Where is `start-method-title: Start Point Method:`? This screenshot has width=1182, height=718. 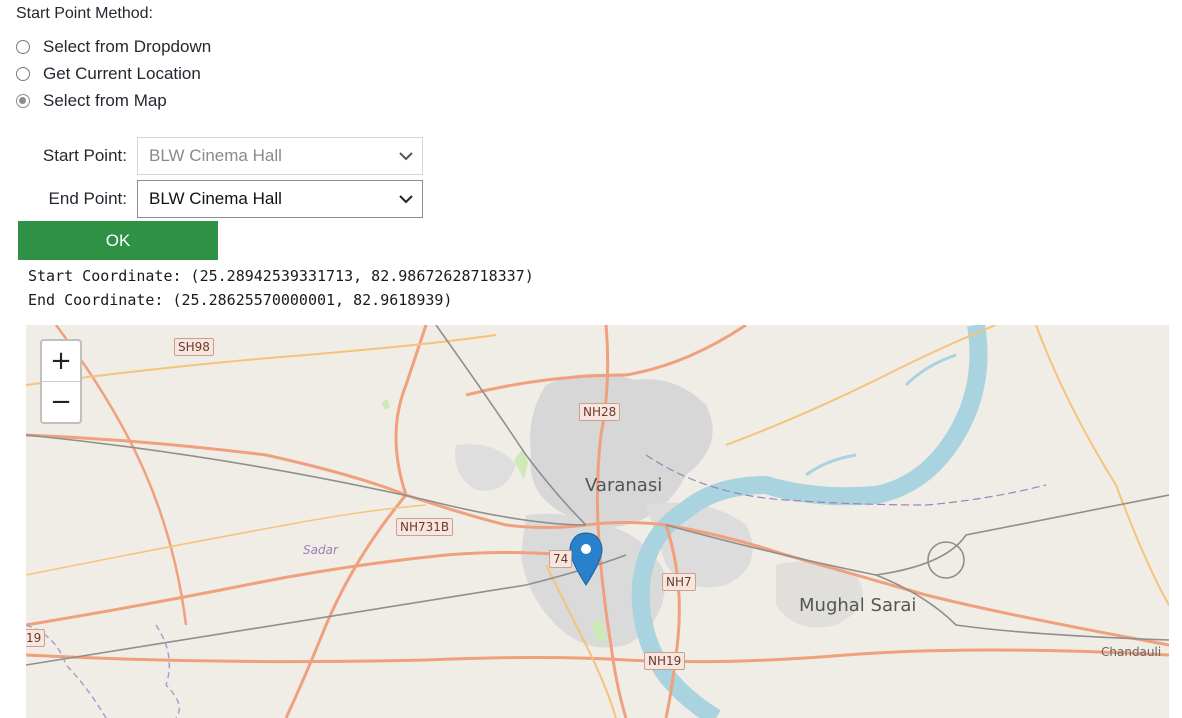 start-method-title: Start Point Method: is located at coordinates (84, 13).